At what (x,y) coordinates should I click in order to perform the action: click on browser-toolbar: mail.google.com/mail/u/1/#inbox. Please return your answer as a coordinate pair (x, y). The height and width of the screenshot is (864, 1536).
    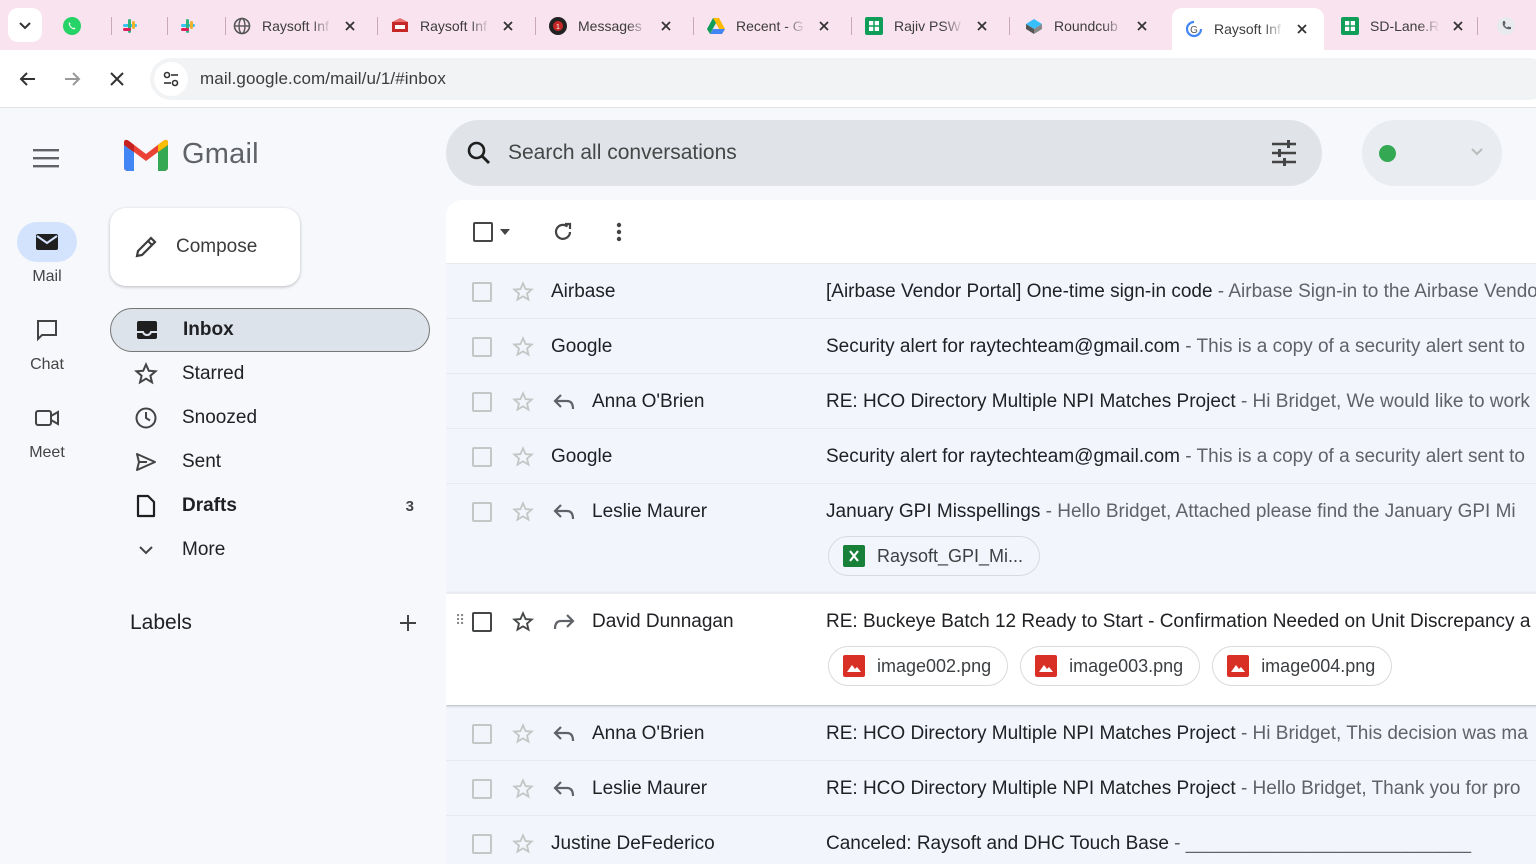
    Looking at the image, I should click on (768, 79).